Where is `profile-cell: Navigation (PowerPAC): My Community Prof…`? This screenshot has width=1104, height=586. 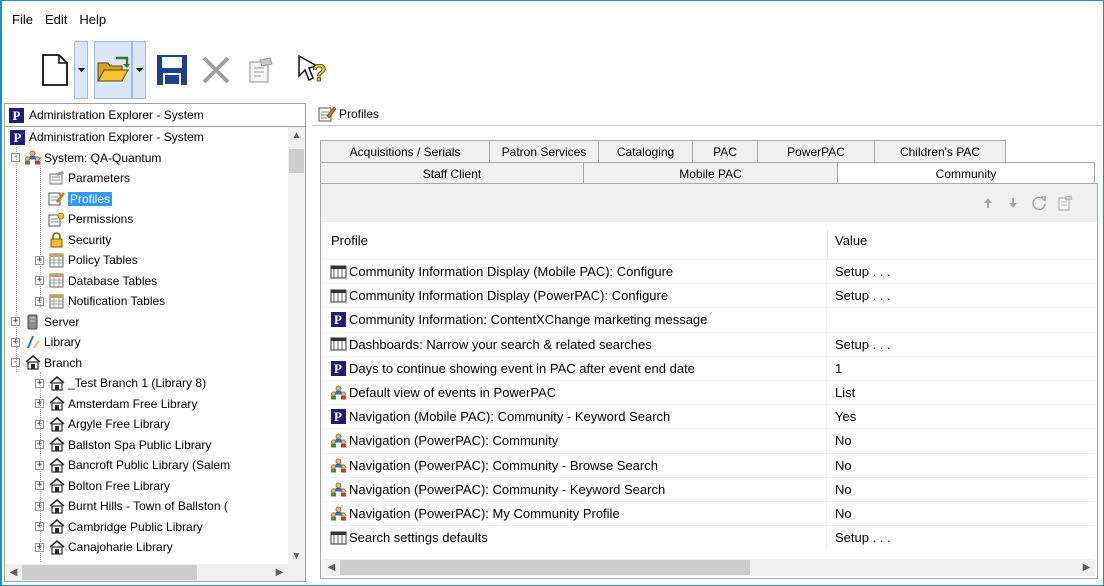 profile-cell: Navigation (PowerPAC): My Community Prof… is located at coordinates (575, 513).